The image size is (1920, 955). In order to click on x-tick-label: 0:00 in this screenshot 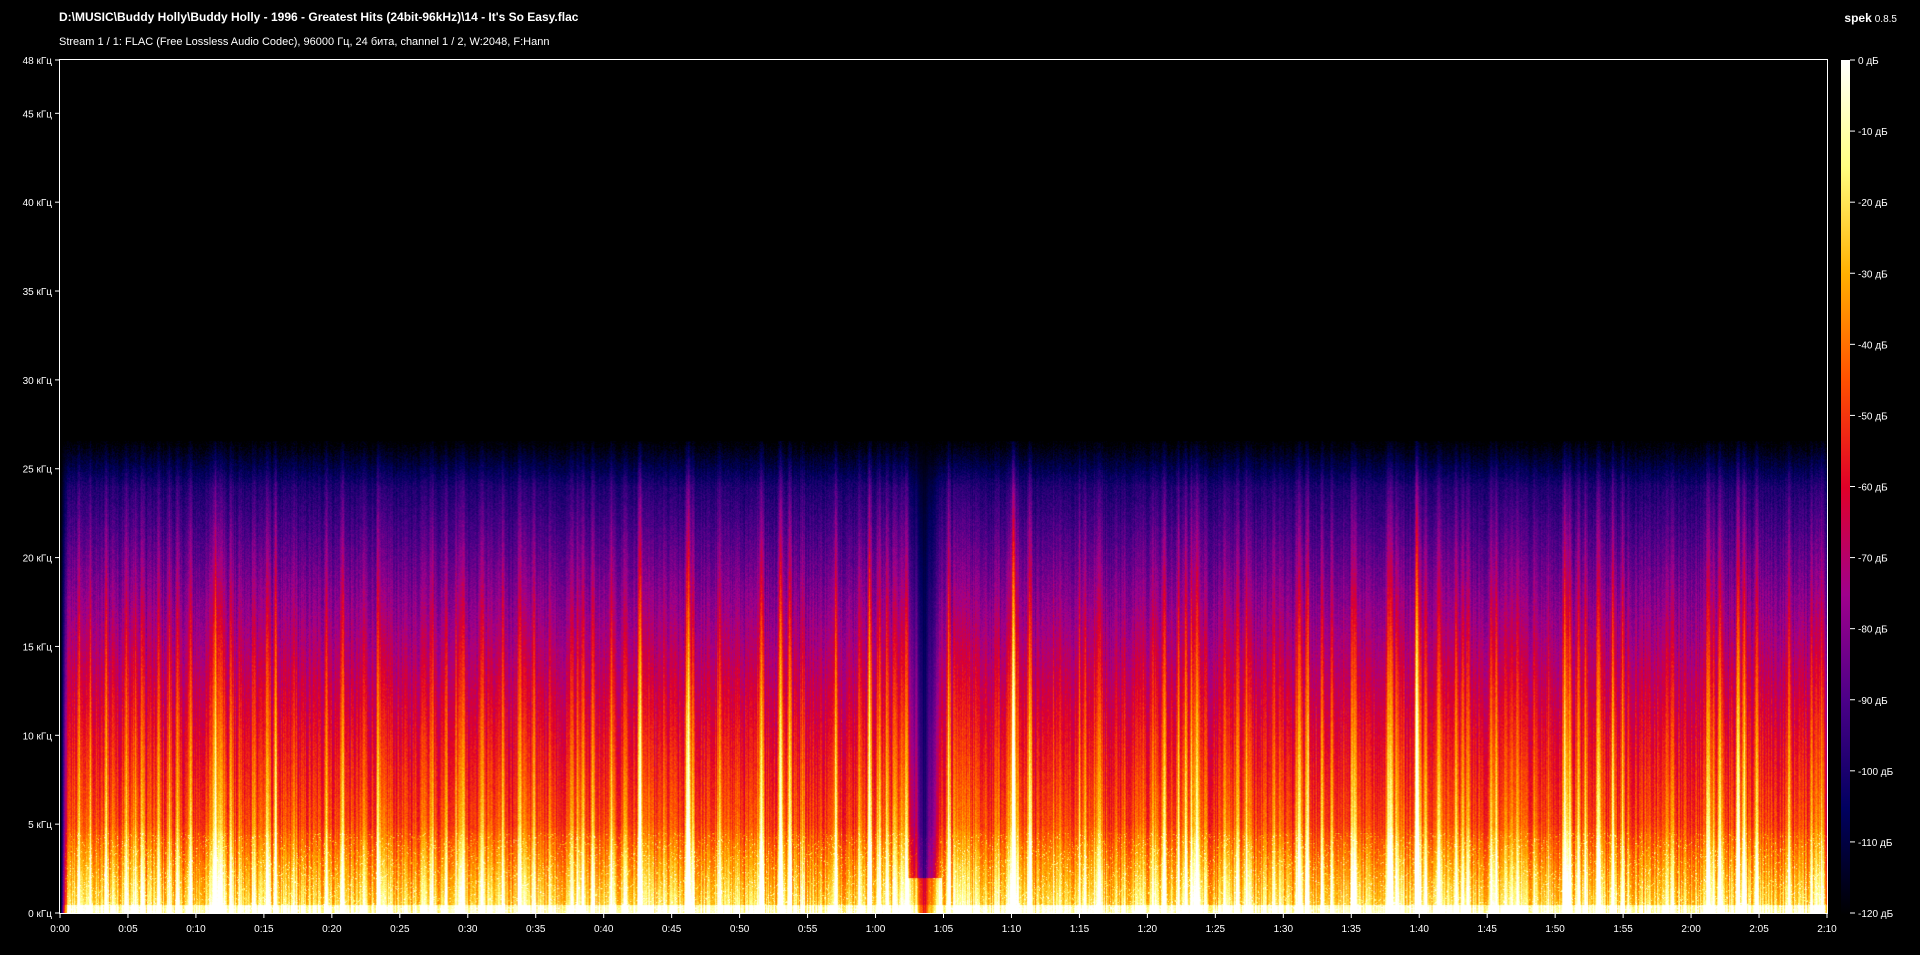, I will do `click(60, 929)`.